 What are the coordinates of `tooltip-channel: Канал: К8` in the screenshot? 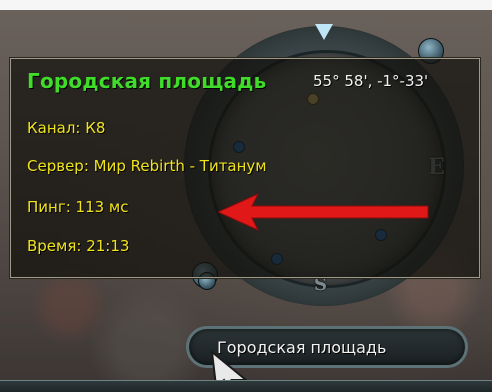 It's located at (66, 128).